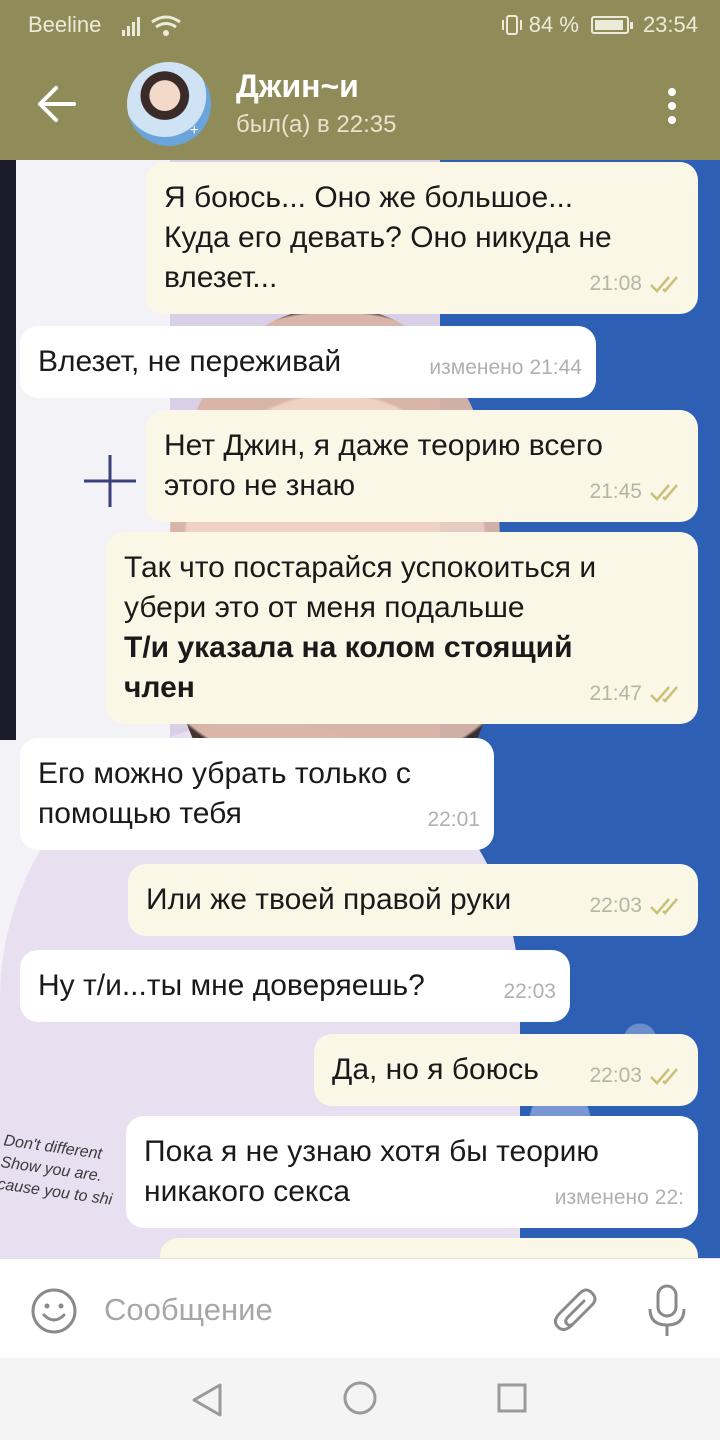 This screenshot has width=720, height=1440. I want to click on system-navigation-bar, so click(360, 1399).